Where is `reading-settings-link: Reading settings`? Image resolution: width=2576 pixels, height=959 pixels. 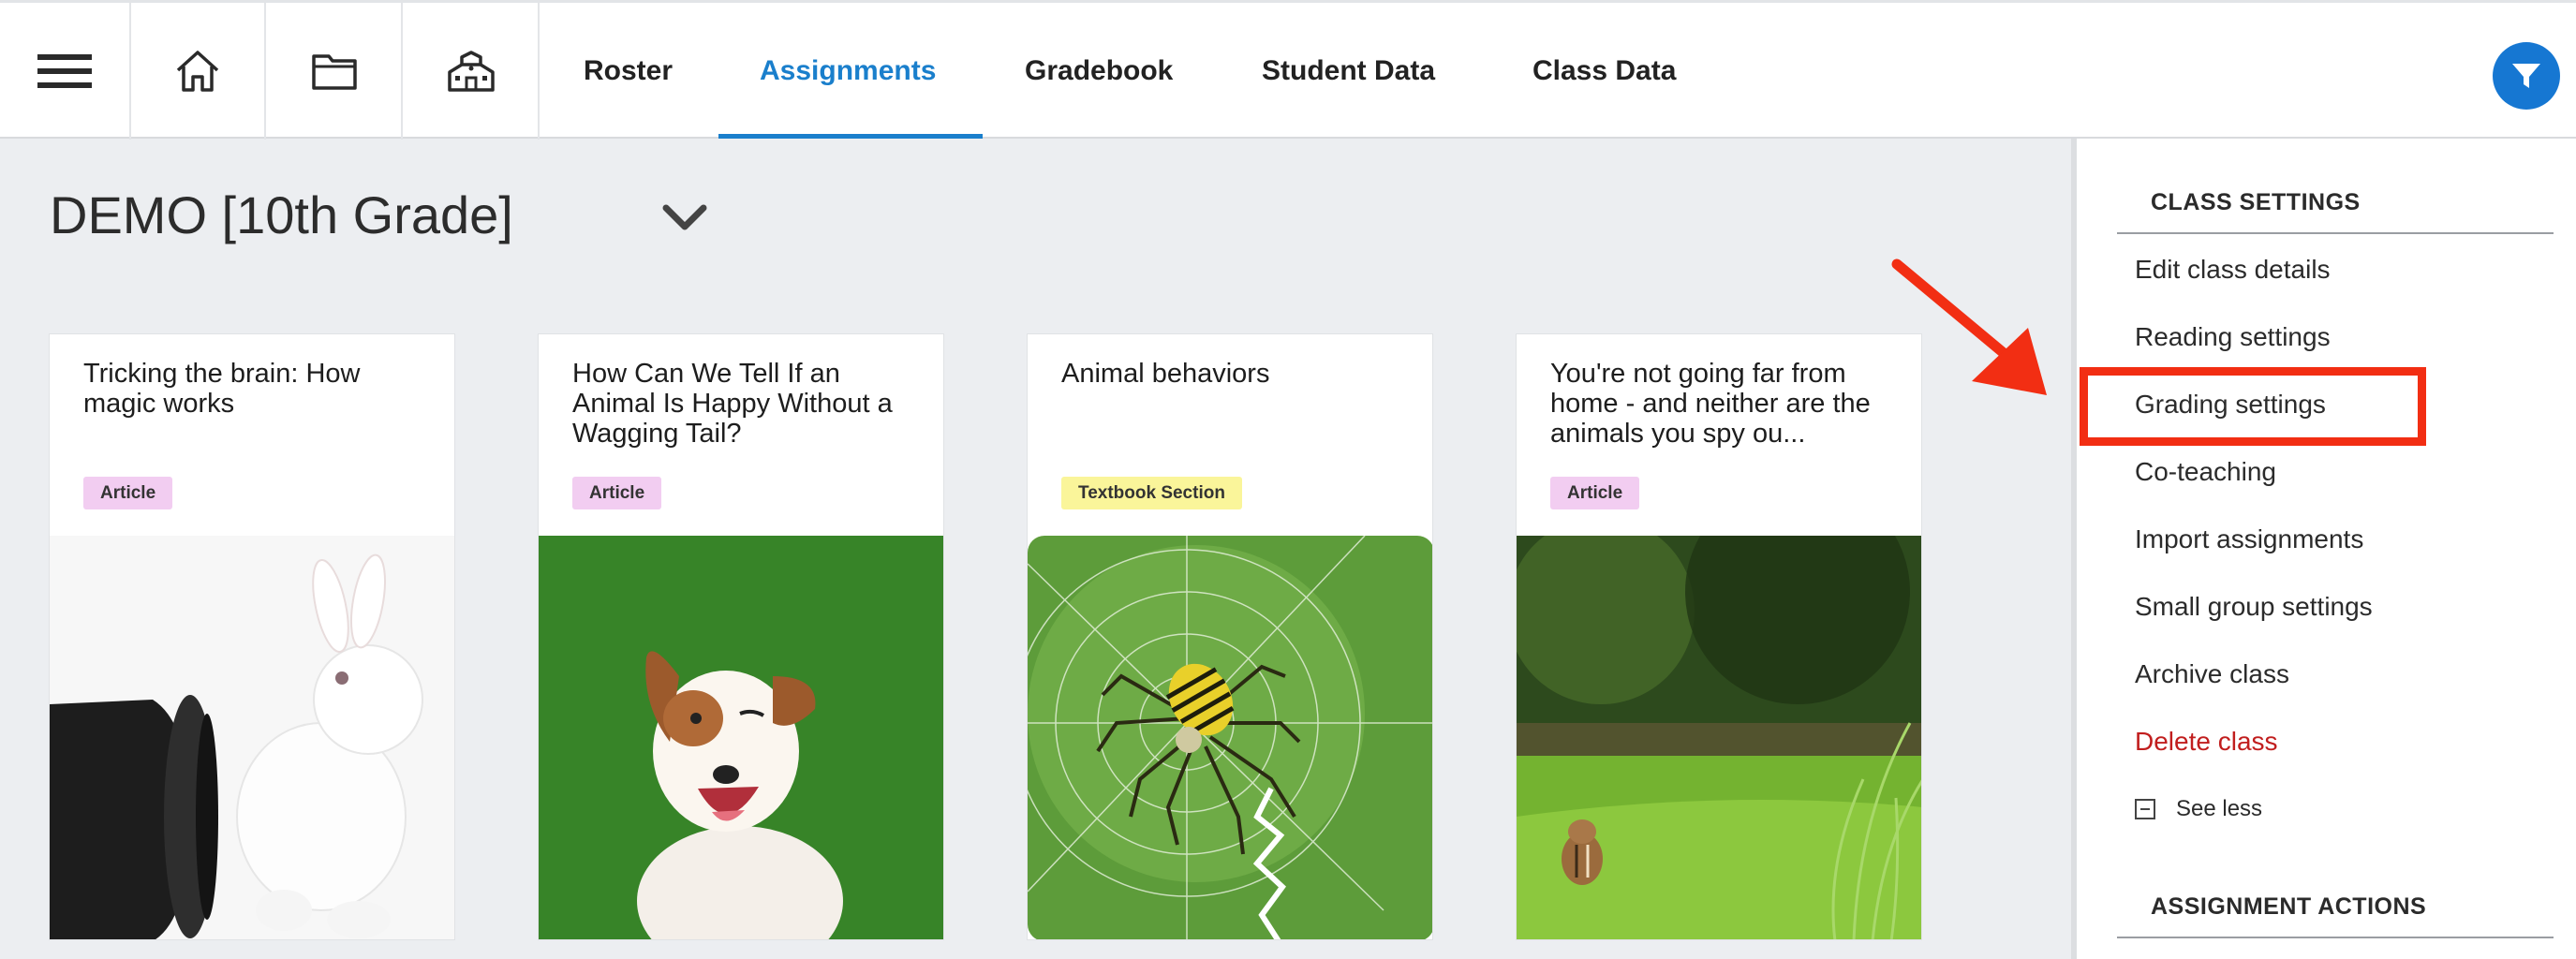
reading-settings-link: Reading settings is located at coordinates (2233, 337).